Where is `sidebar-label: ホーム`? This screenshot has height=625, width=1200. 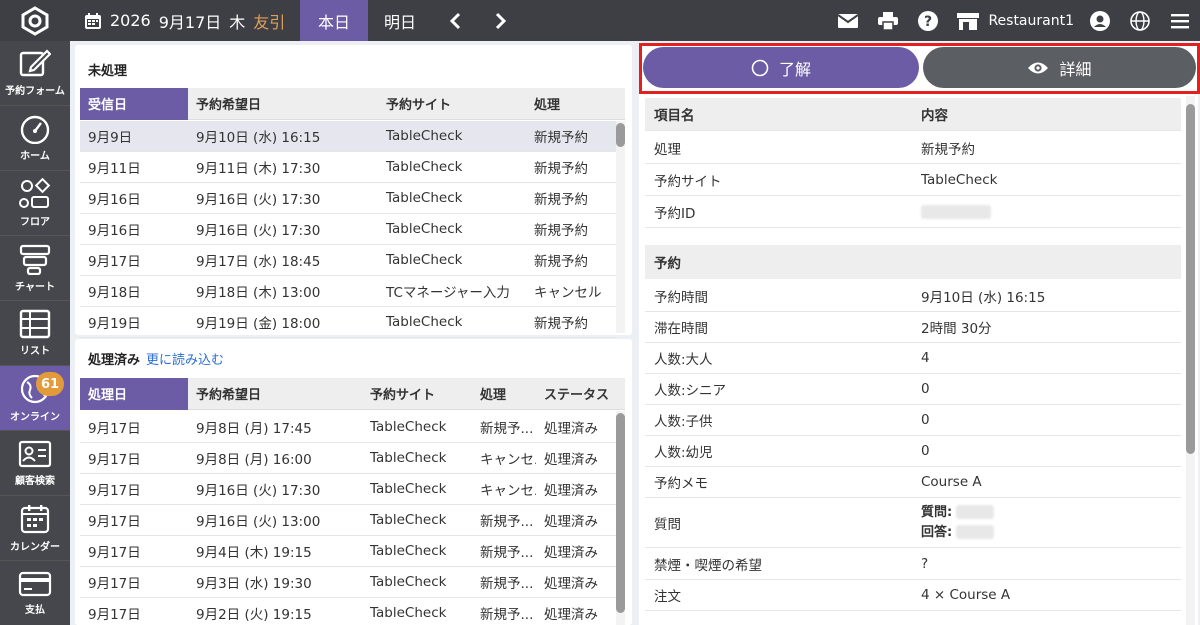
sidebar-label: ホーム is located at coordinates (35, 156).